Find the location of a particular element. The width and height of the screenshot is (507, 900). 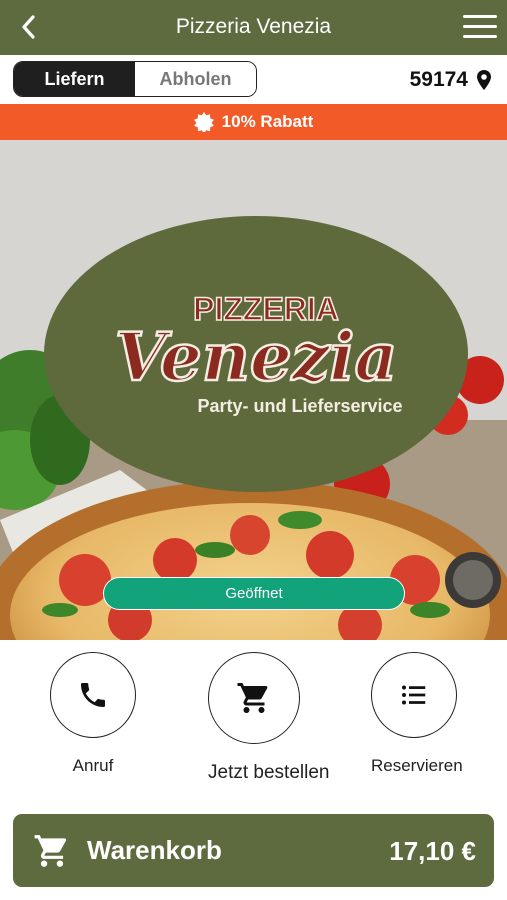

page-title: Pizzeria Venezia is located at coordinates (253, 26).